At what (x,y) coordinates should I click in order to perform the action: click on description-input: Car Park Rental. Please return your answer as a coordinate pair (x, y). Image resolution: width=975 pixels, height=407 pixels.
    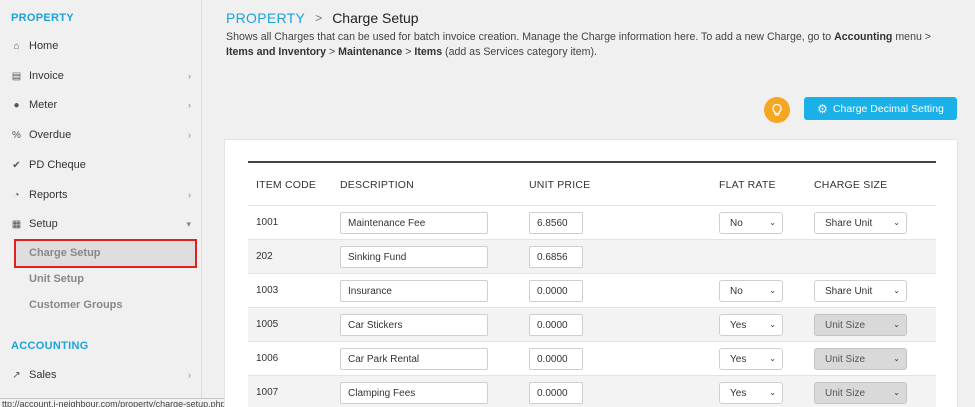
    Looking at the image, I should click on (414, 359).